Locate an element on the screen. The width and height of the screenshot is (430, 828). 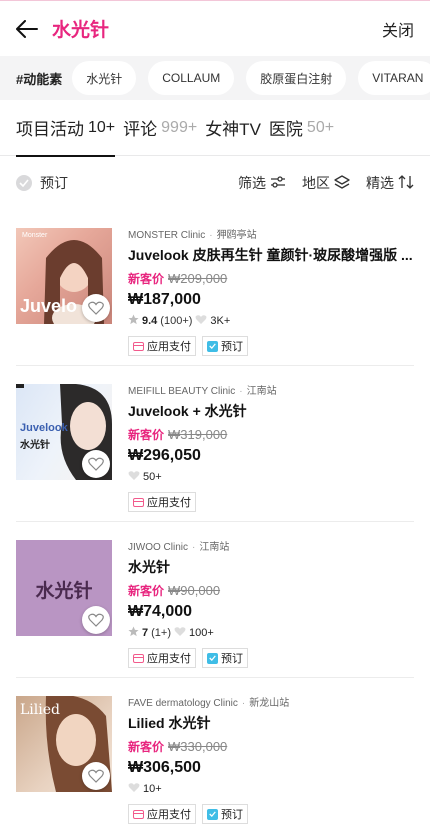
page-title: 水光针 is located at coordinates (81, 30).